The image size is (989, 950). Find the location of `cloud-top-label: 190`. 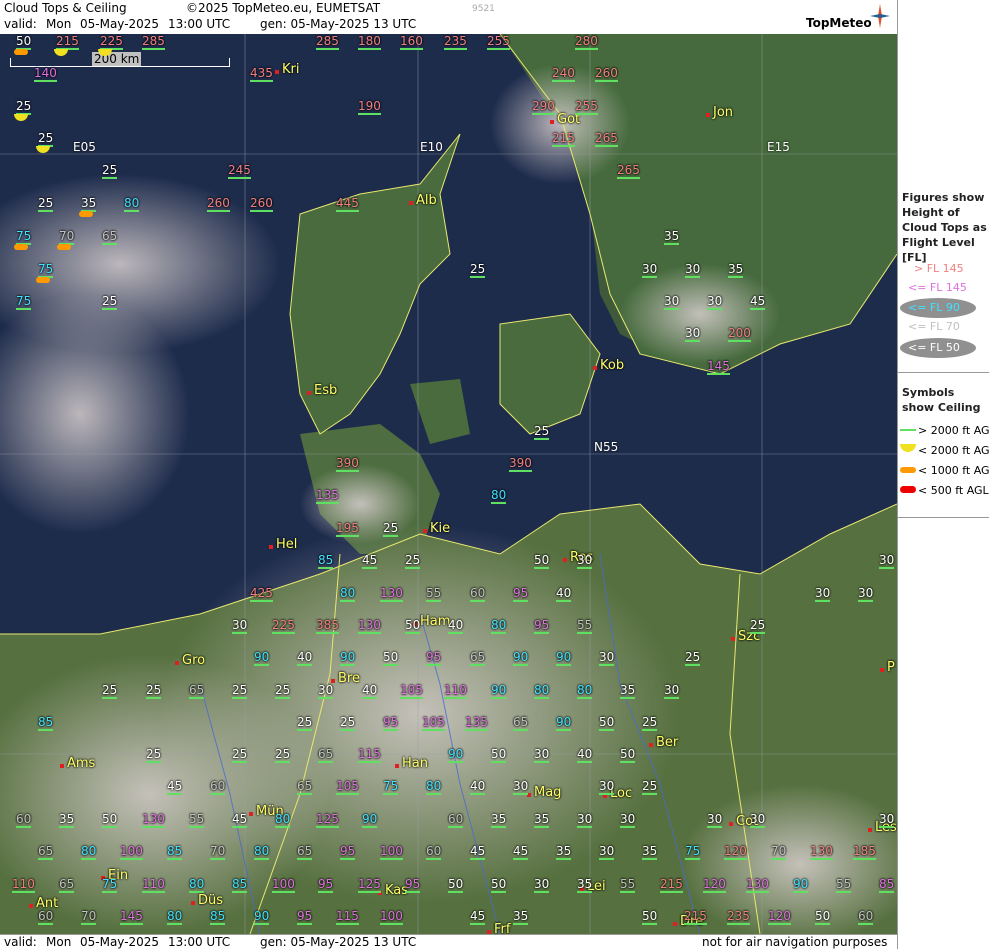

cloud-top-label: 190 is located at coordinates (369, 107).